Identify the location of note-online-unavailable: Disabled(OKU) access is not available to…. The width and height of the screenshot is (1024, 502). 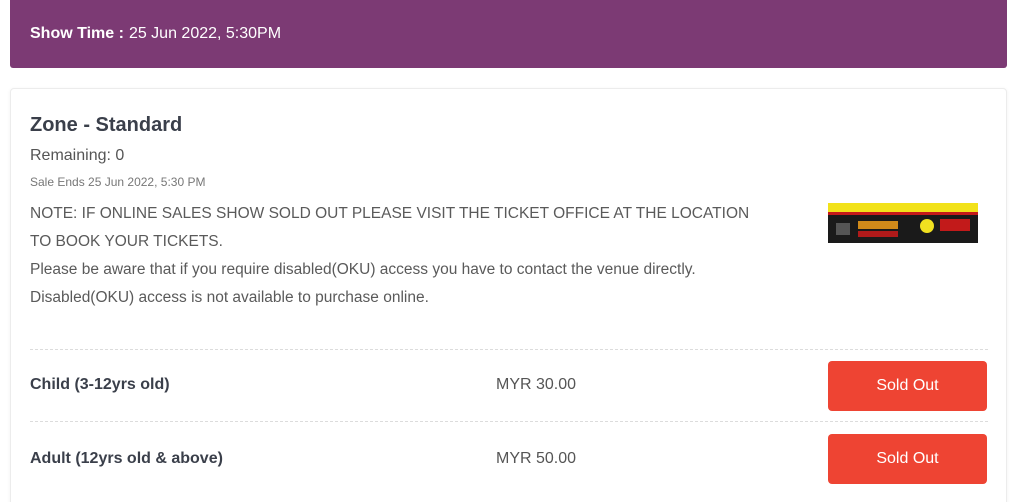
(229, 297).